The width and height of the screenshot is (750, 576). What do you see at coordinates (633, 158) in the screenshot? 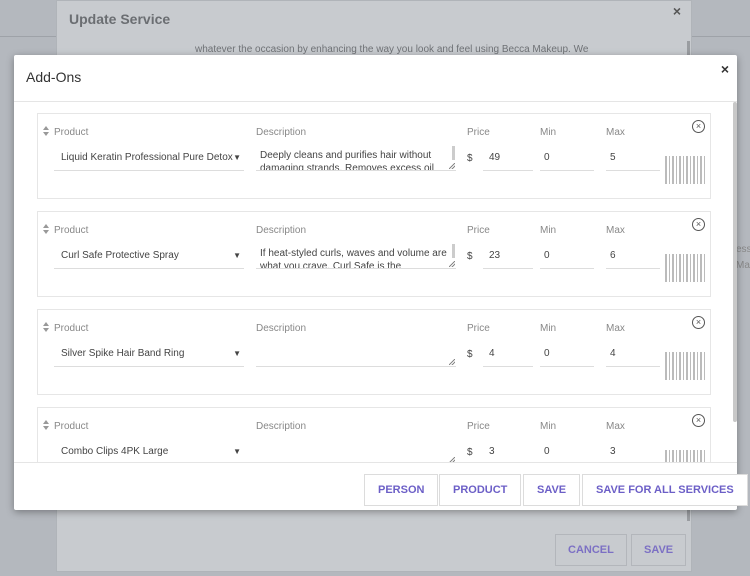
I see `max-input: 5` at bounding box center [633, 158].